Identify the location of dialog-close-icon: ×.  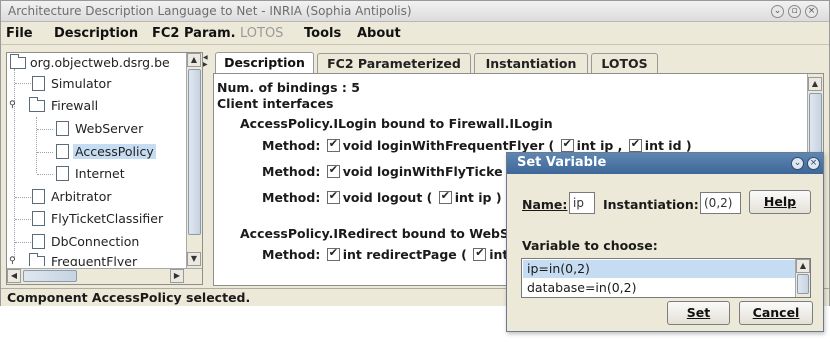
(813, 163).